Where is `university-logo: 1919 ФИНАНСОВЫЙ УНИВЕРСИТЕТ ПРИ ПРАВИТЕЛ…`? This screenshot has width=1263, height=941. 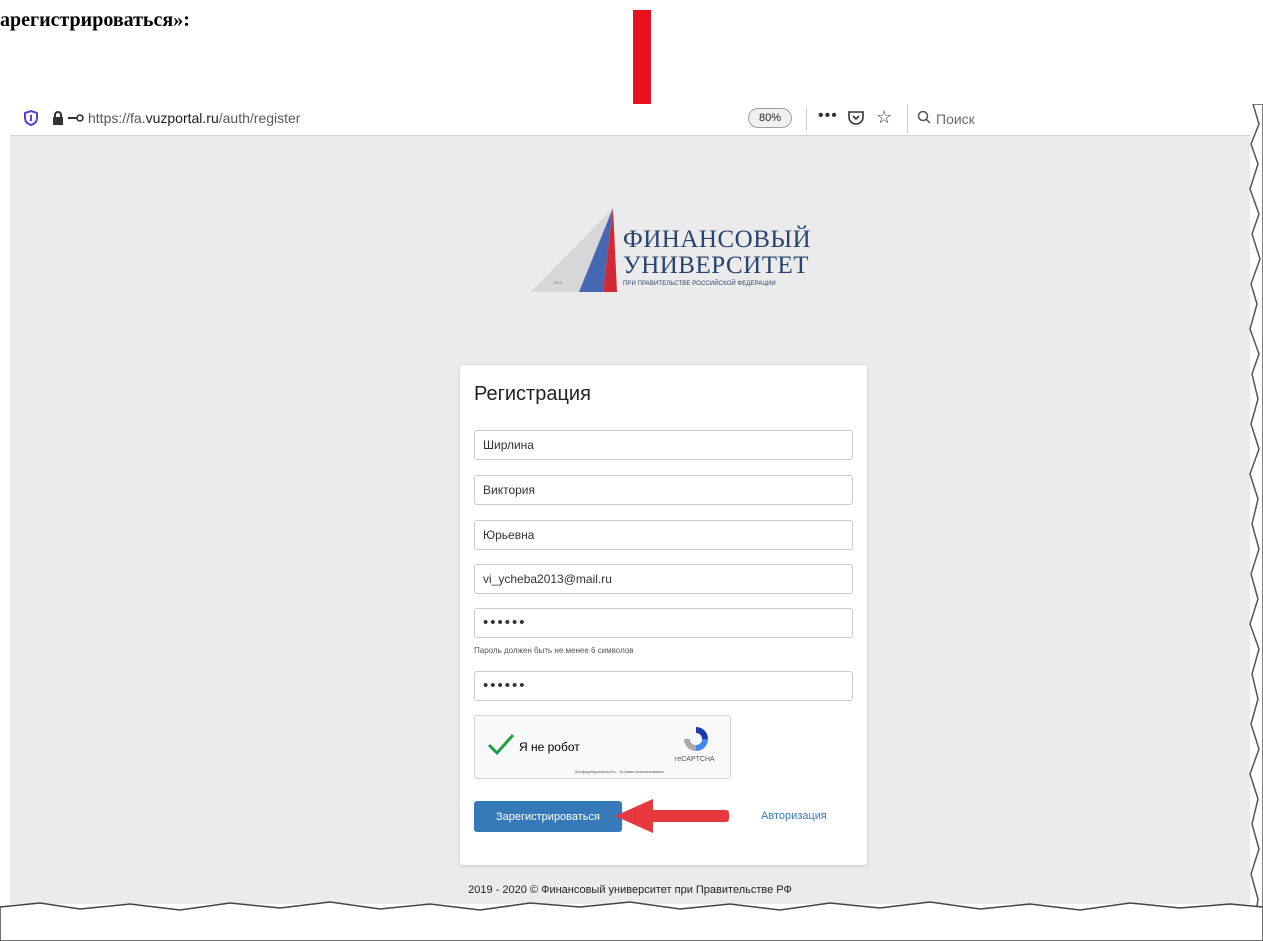
university-logo: 1919 ФИНАНСОВЫЙ УНИВЕРСИТЕТ ПРИ ПРАВИТЕЛ… is located at coordinates (676, 254).